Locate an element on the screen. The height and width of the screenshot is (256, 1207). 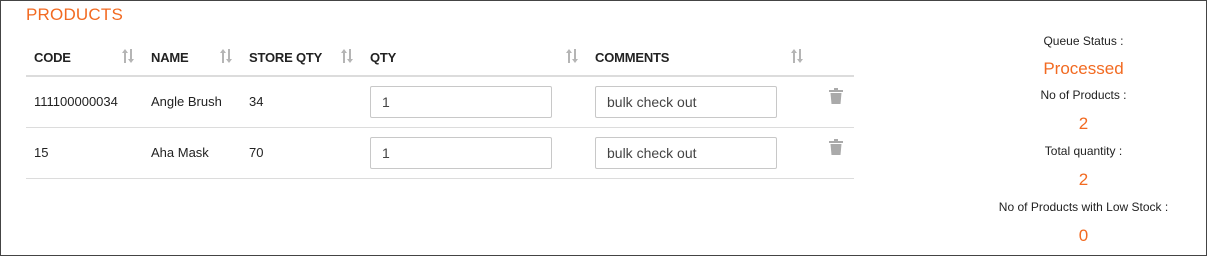
table-header-row: CODE NAME STORE QTY QTY COMMENTS is located at coordinates (440, 59).